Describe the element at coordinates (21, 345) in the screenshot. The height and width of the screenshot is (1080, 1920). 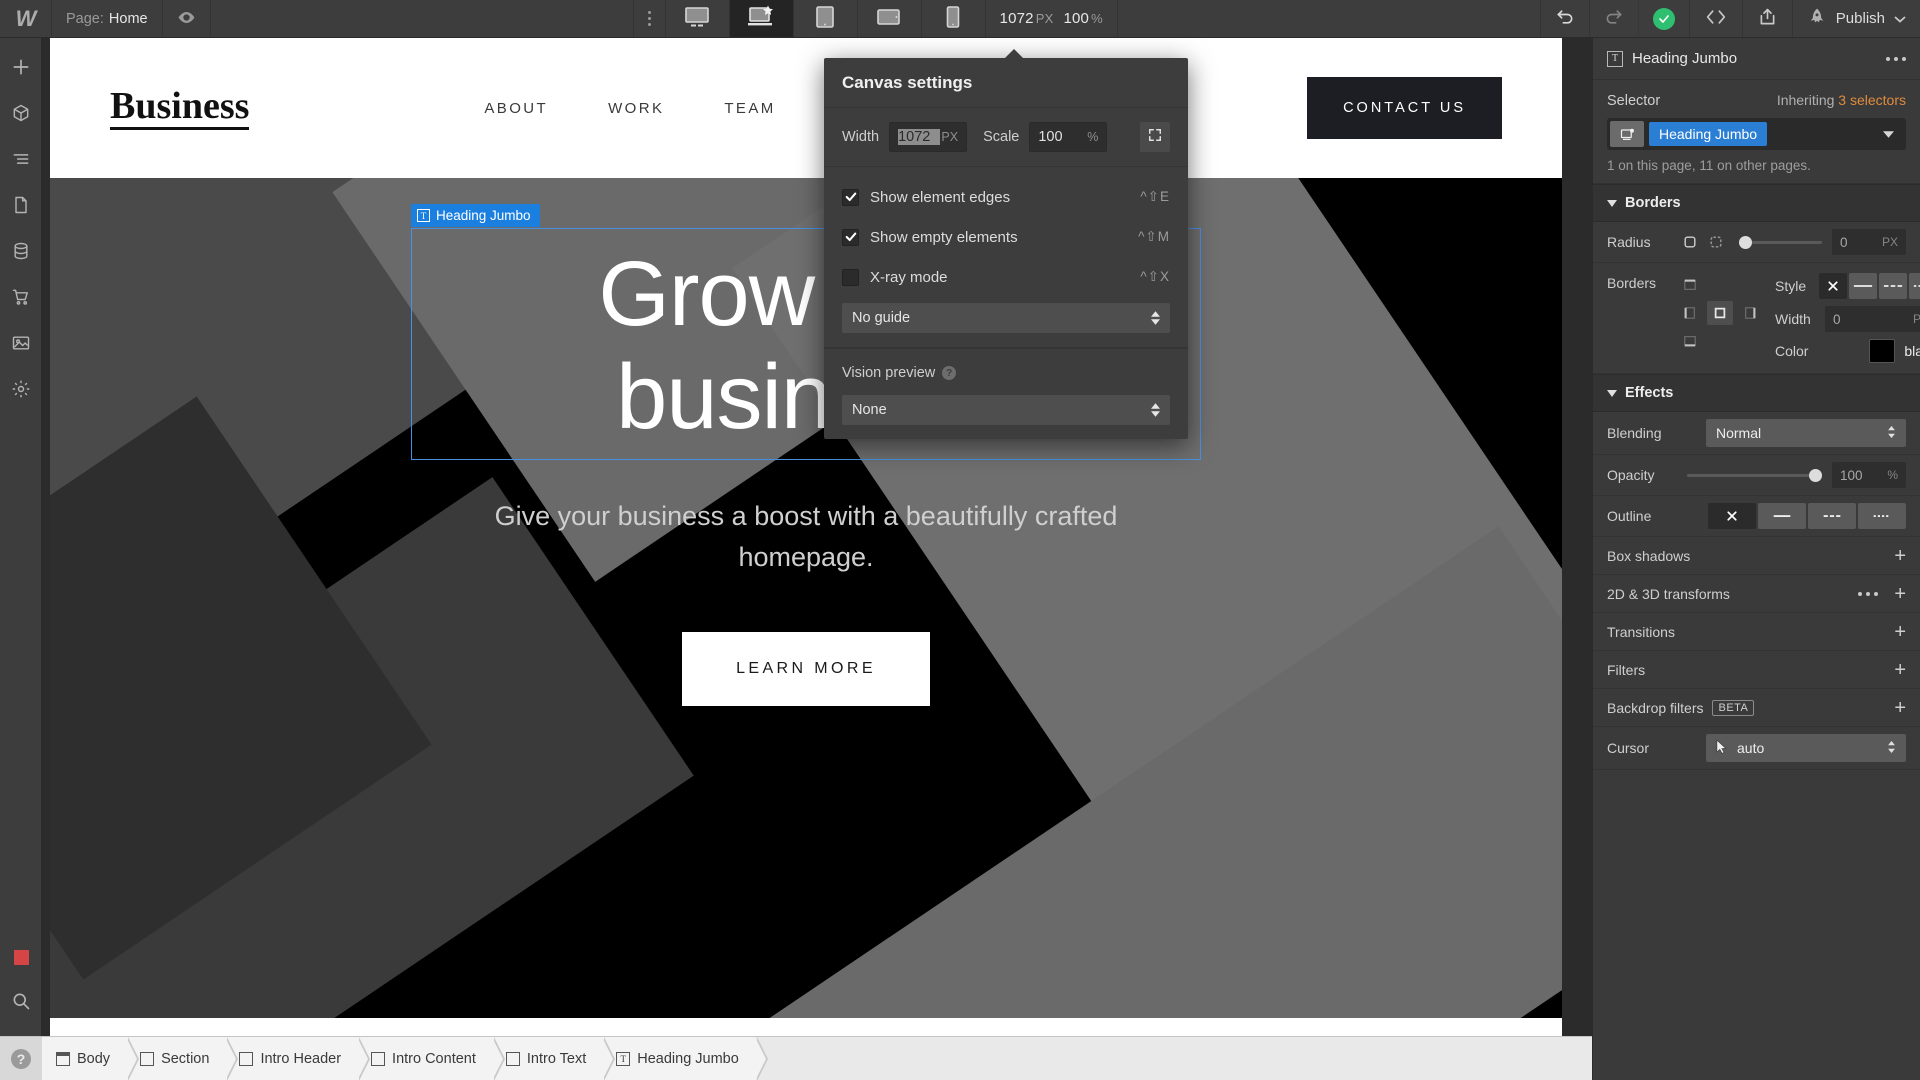
I see `sidebar-item-assets` at that location.